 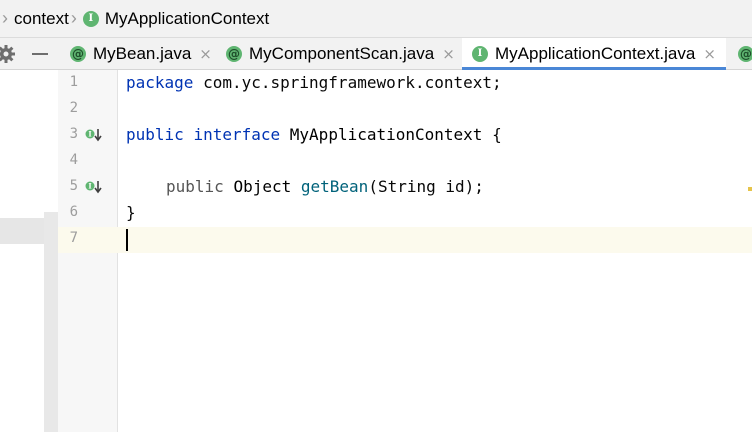 I want to click on method-name: getBean, so click(x=334, y=186).